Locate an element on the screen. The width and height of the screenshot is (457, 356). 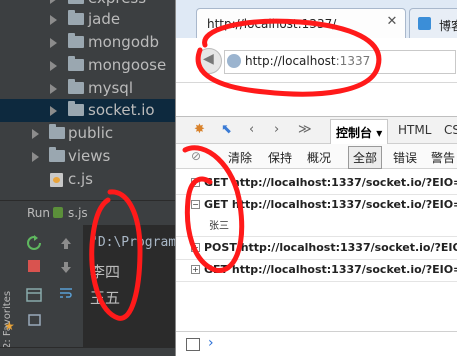
bug-icon: ✸ is located at coordinates (199, 129).